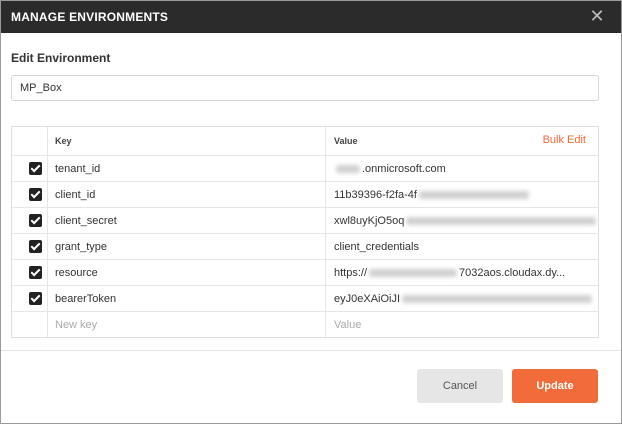 The height and width of the screenshot is (424, 622). What do you see at coordinates (375, 195) in the screenshot?
I see `value-text: 11b39396-f2fa-4f` at bounding box center [375, 195].